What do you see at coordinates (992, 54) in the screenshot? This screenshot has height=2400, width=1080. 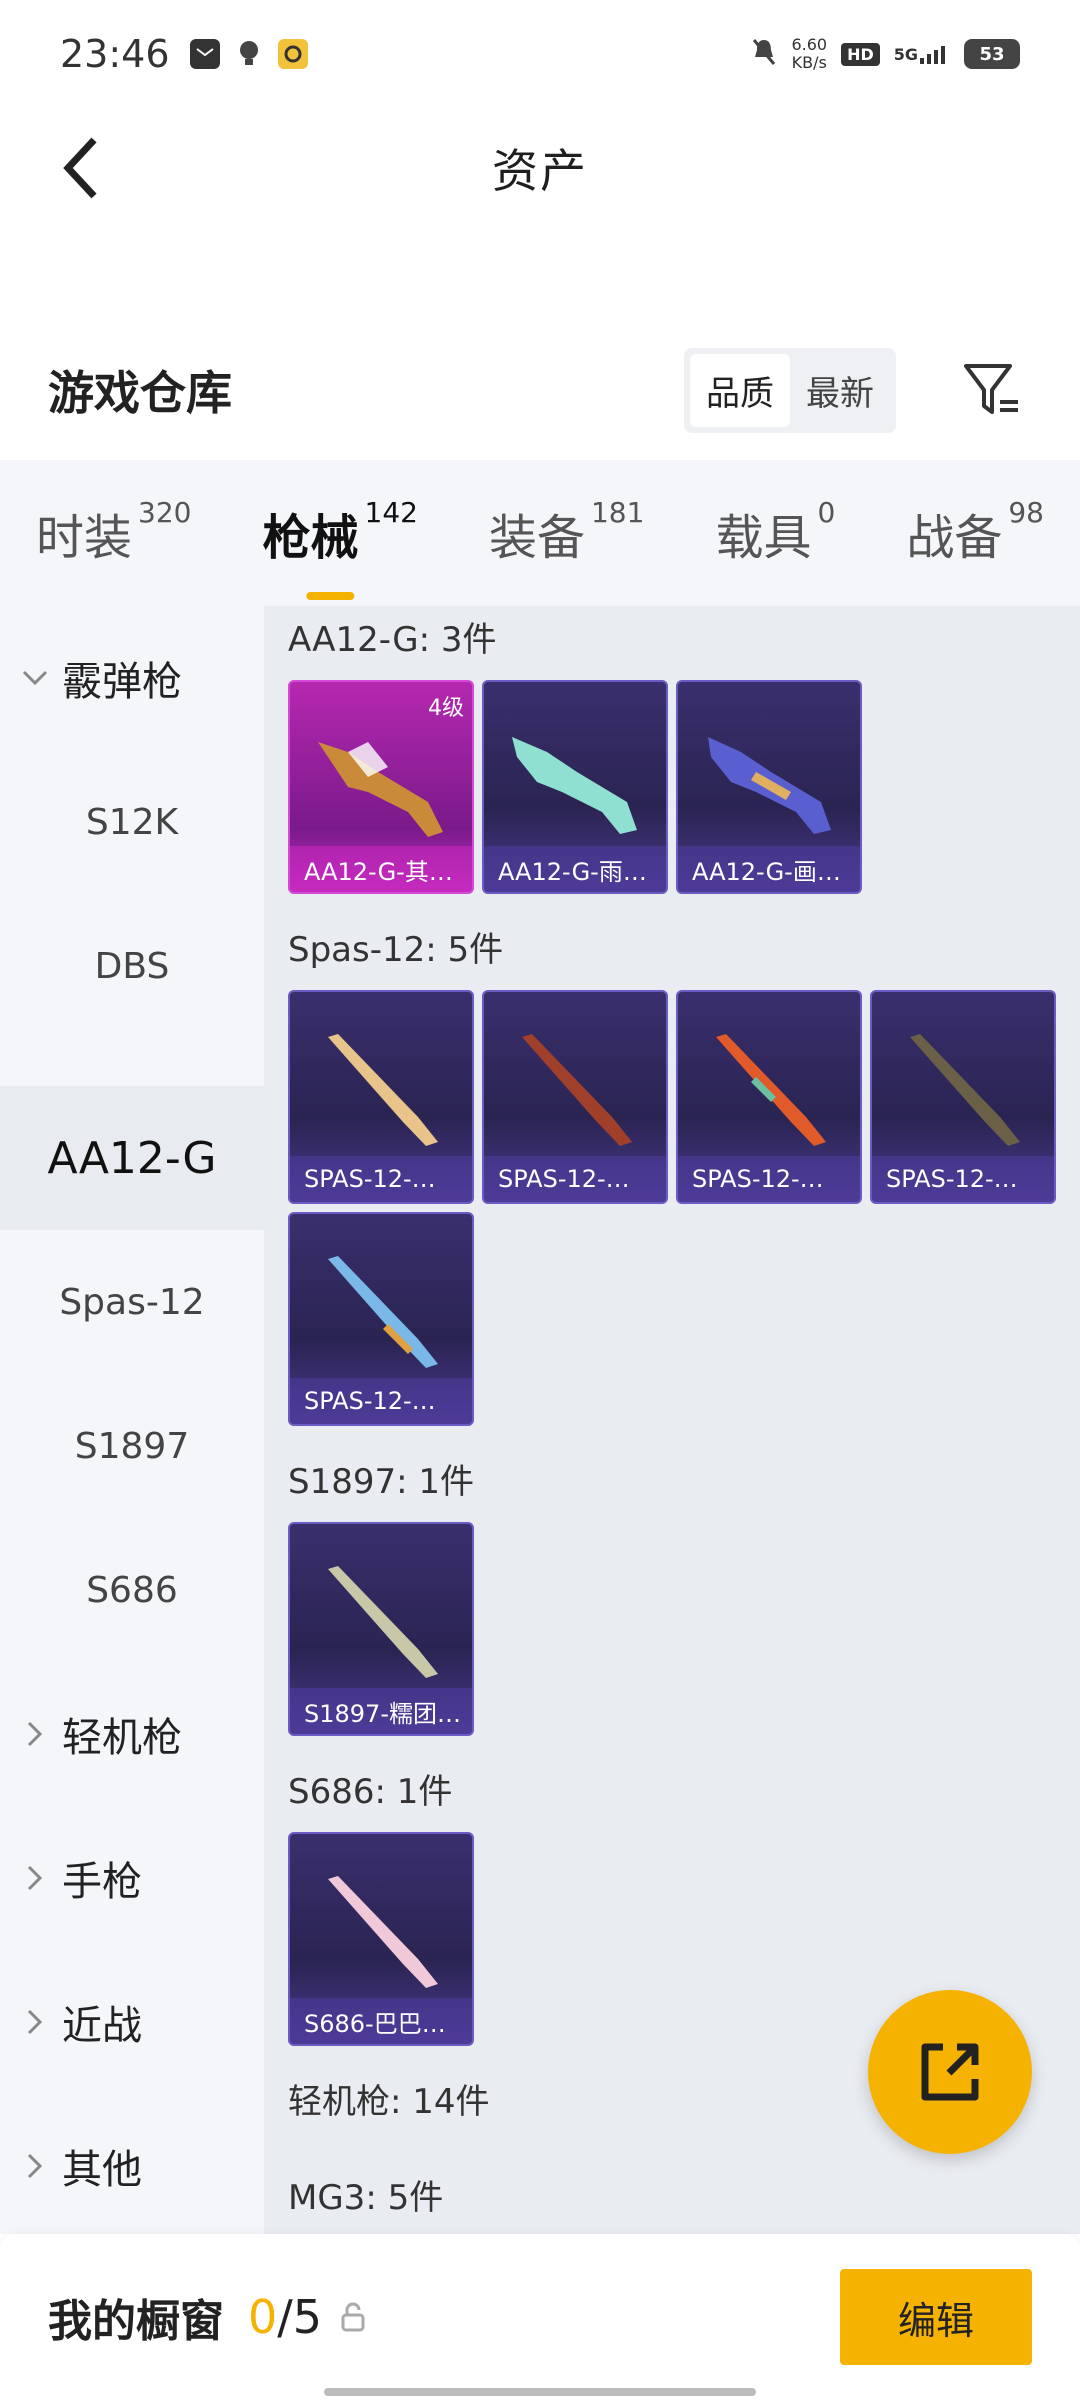 I see `battery-indicator: 53` at bounding box center [992, 54].